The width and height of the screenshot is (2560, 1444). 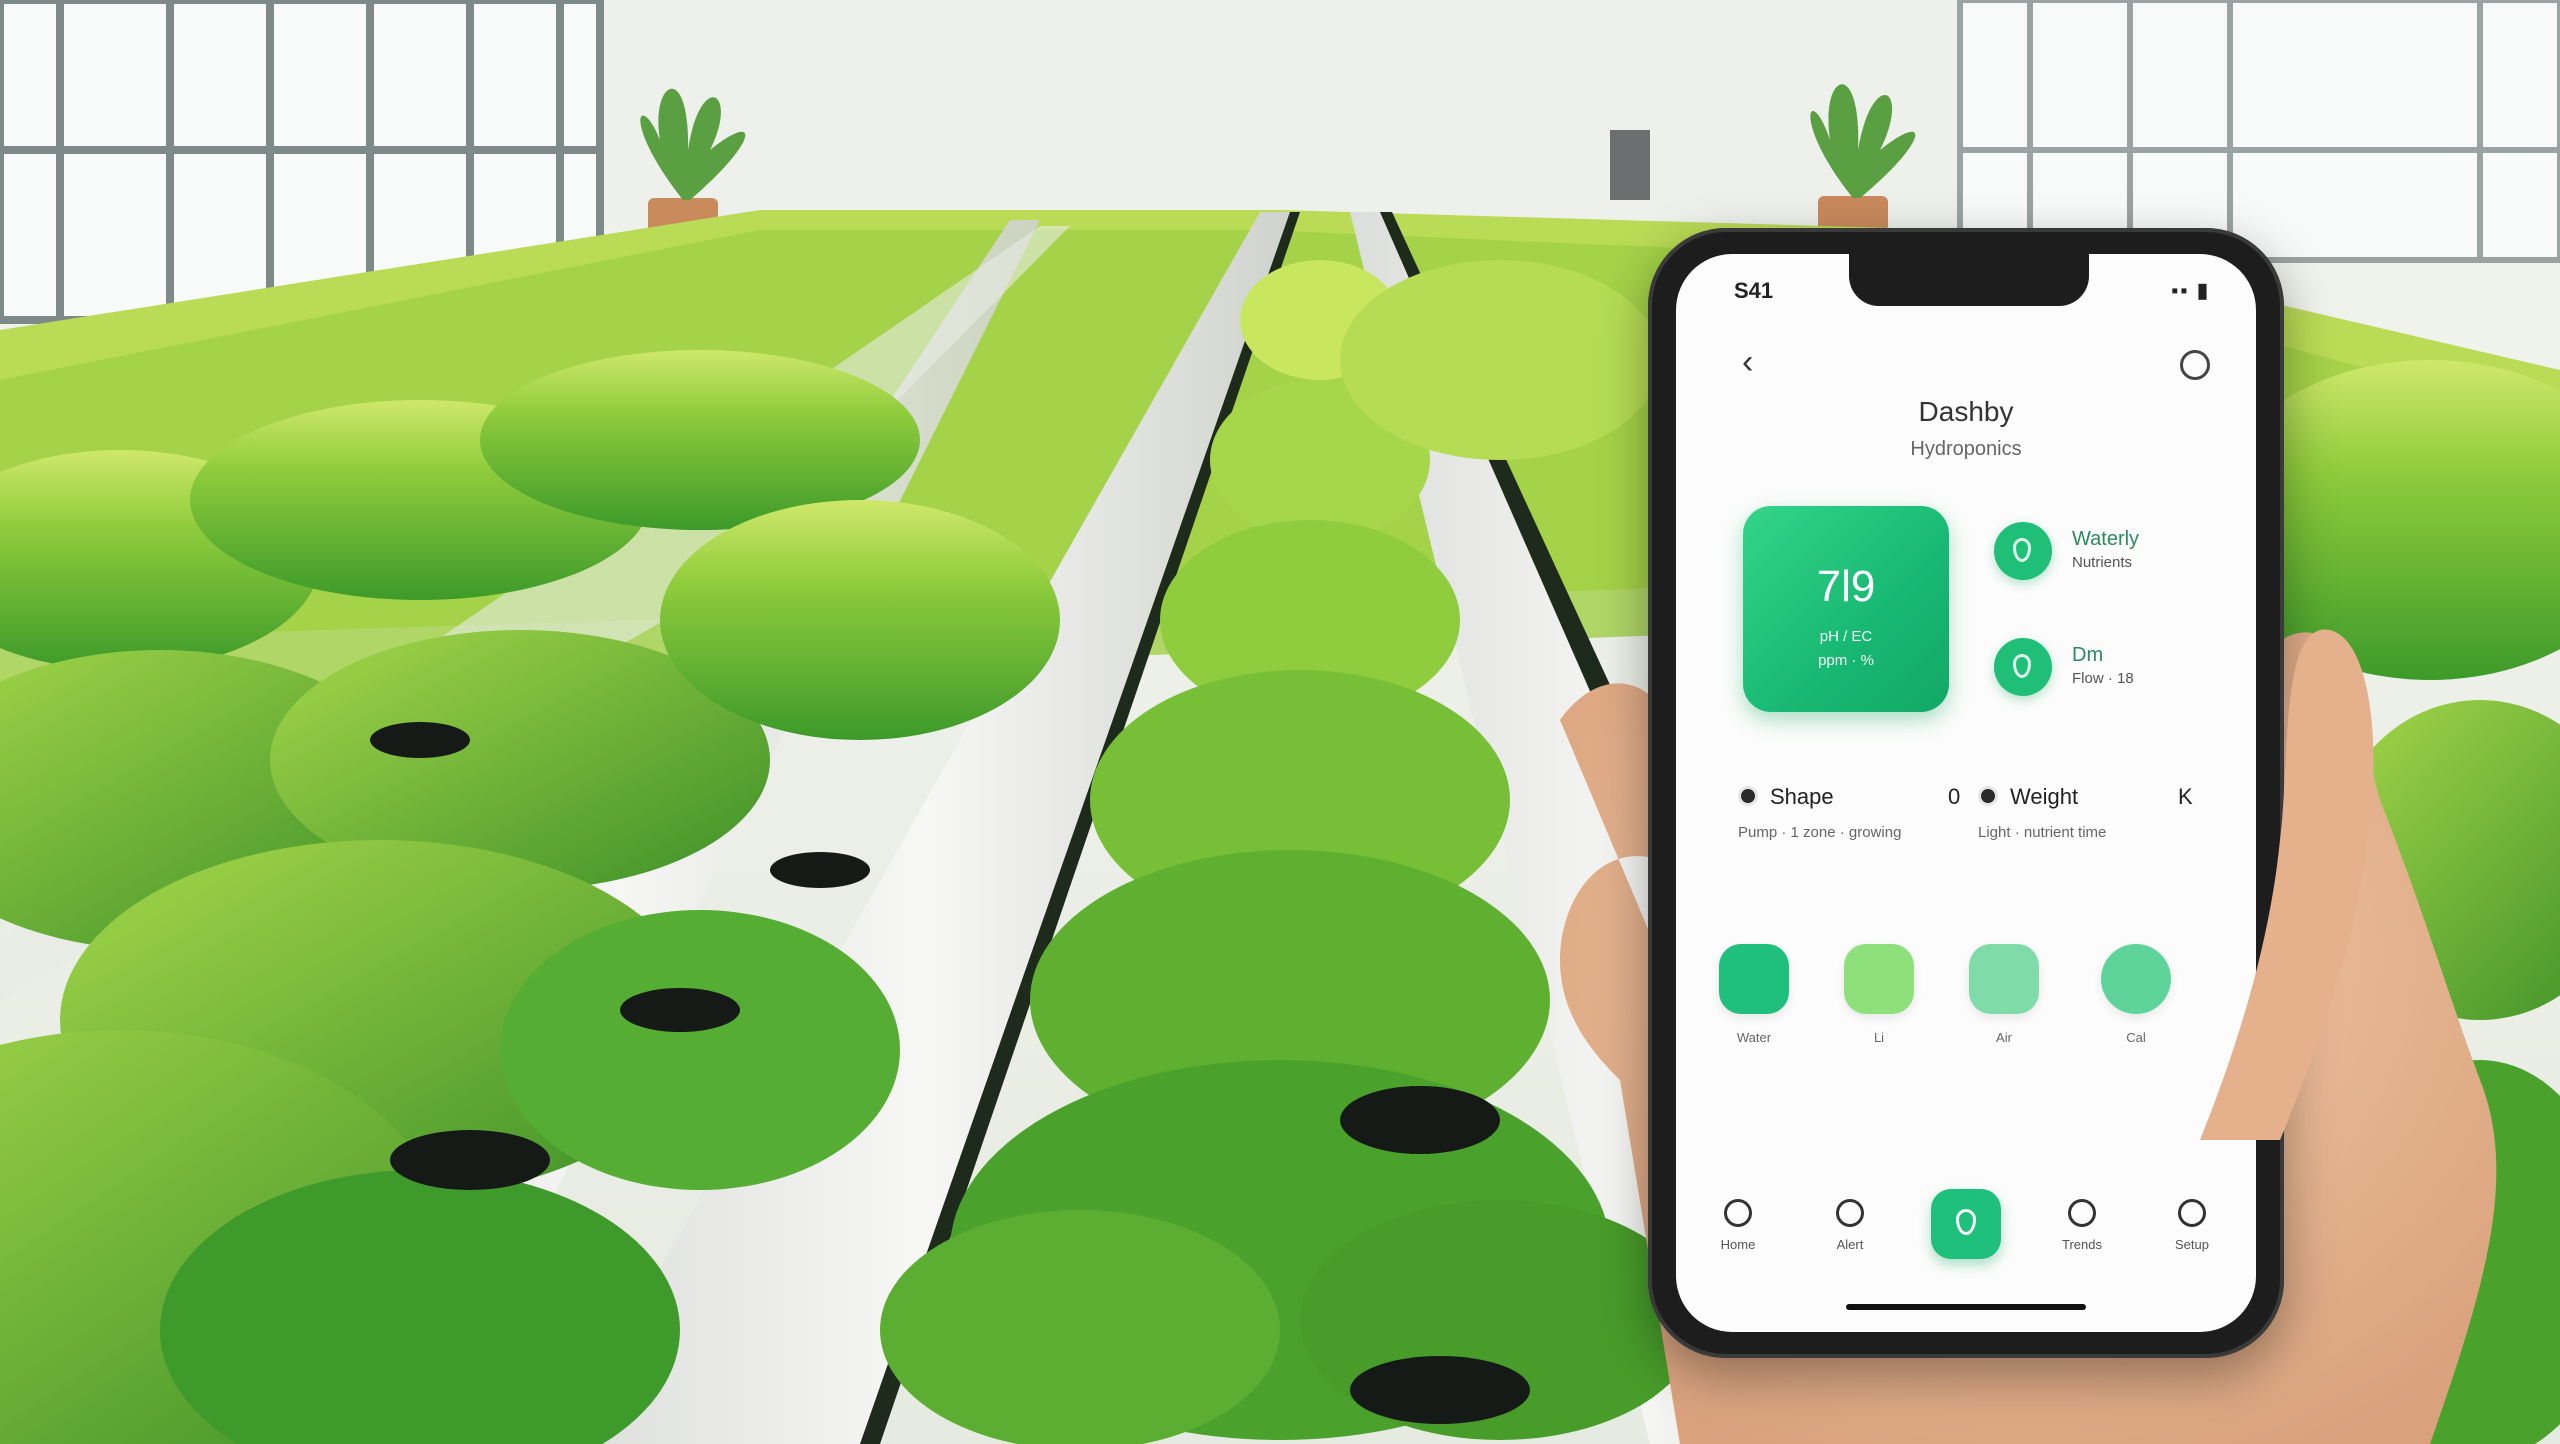 I want to click on tab-setup: Setup, so click(x=2192, y=1220).